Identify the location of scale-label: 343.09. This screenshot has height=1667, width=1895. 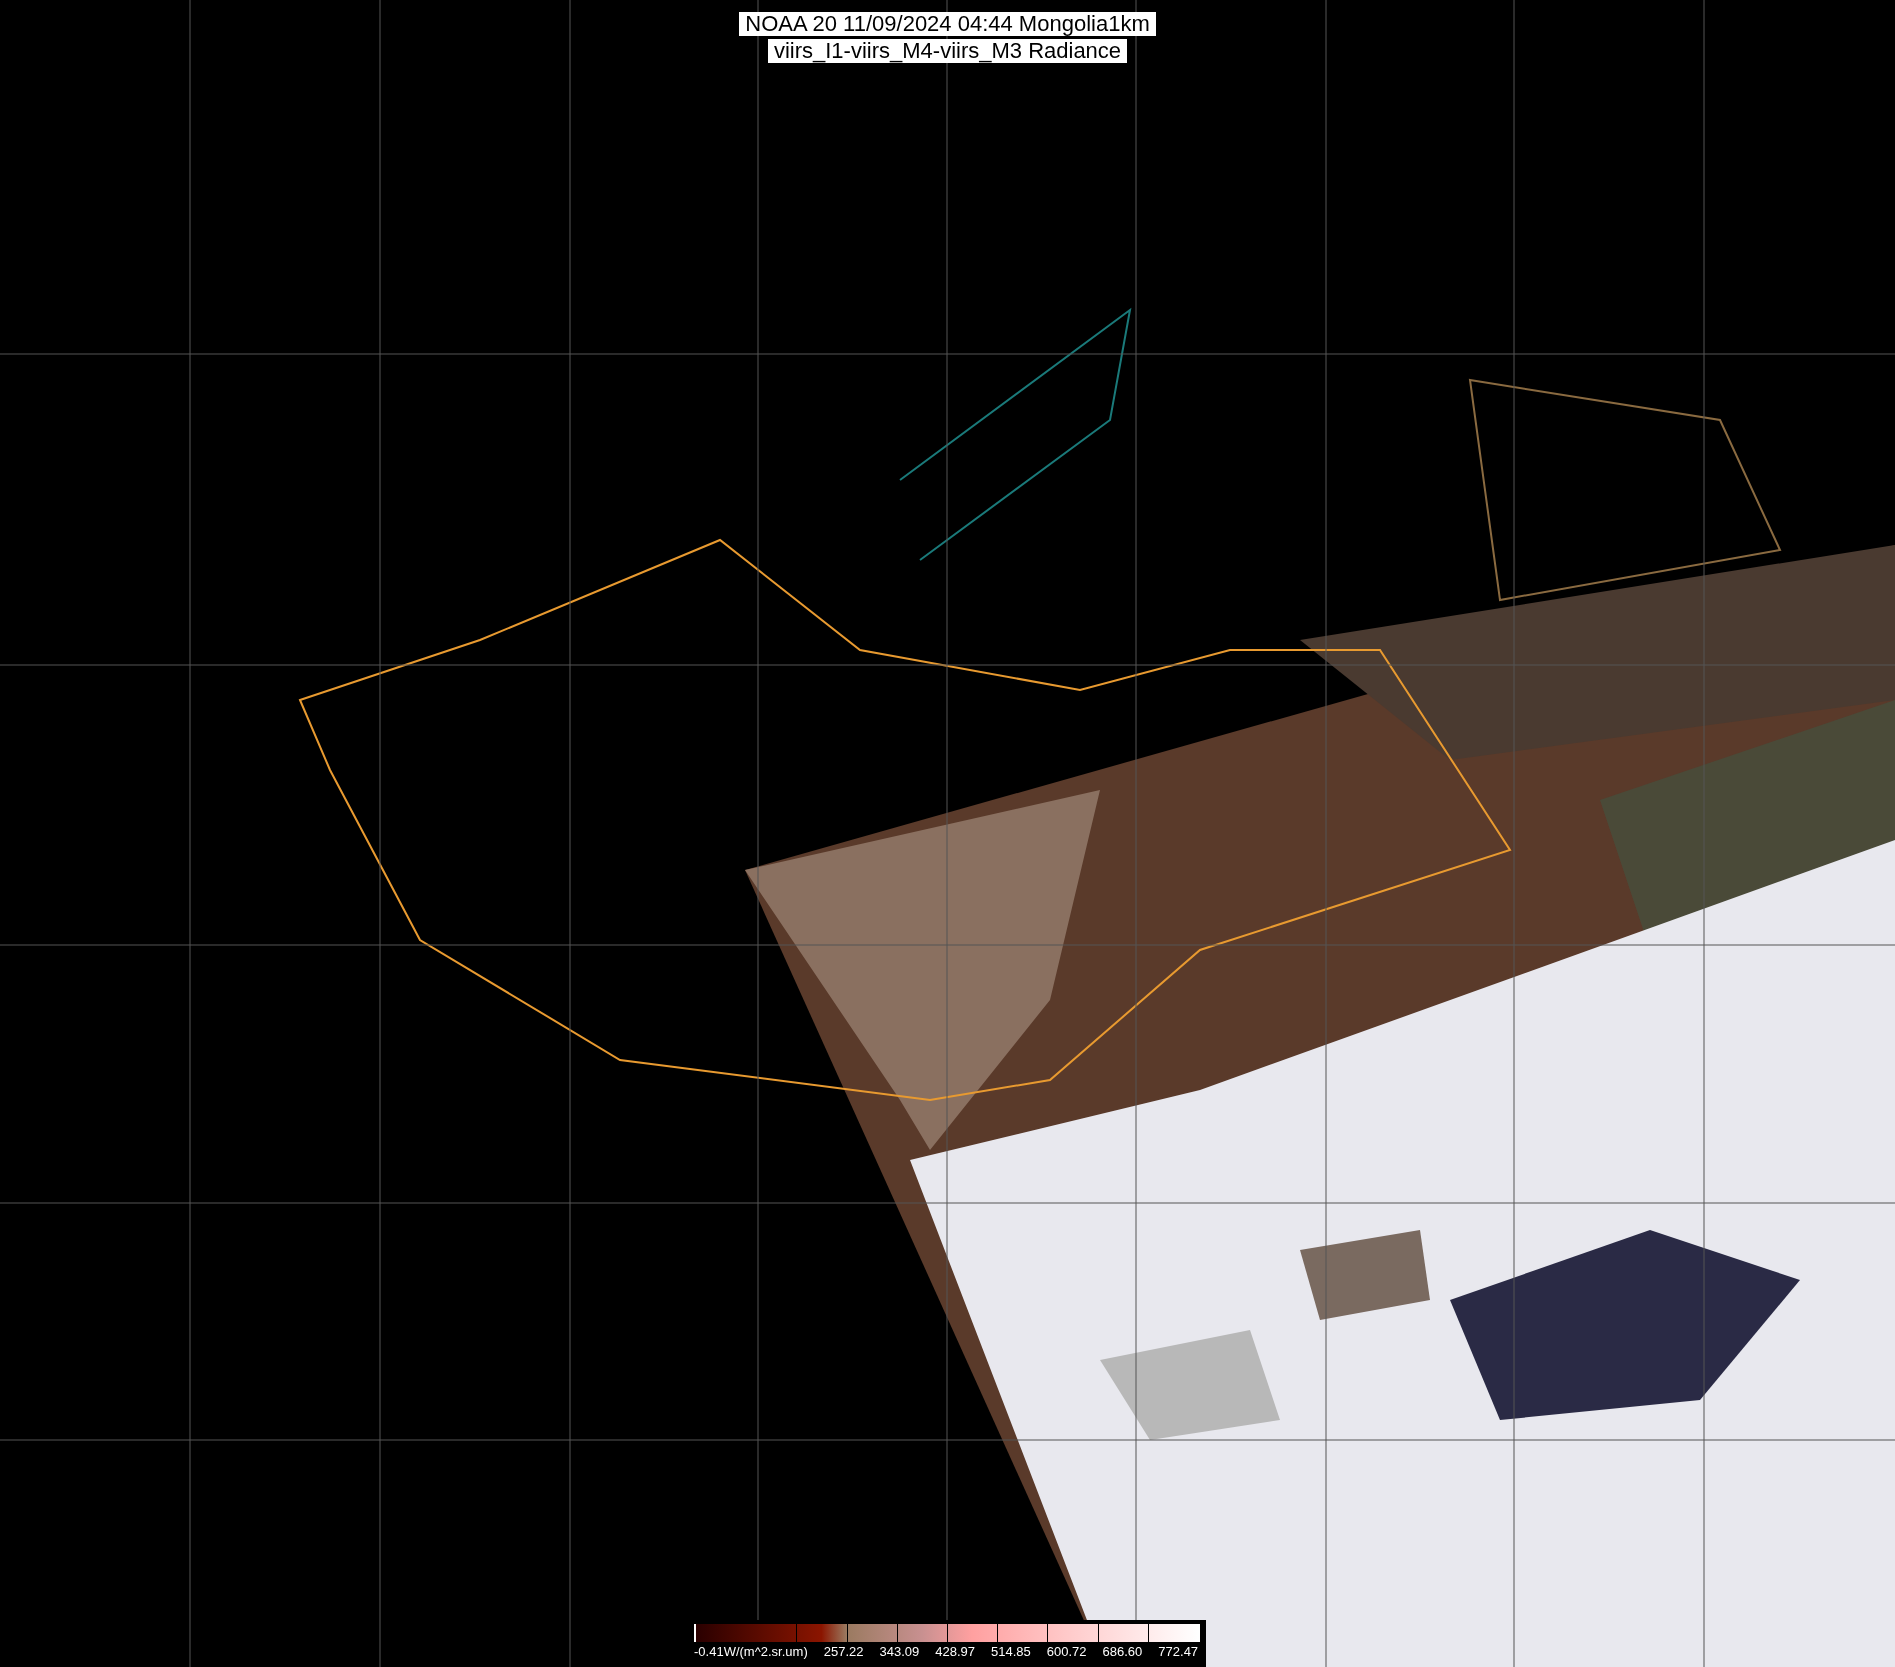
(899, 1651).